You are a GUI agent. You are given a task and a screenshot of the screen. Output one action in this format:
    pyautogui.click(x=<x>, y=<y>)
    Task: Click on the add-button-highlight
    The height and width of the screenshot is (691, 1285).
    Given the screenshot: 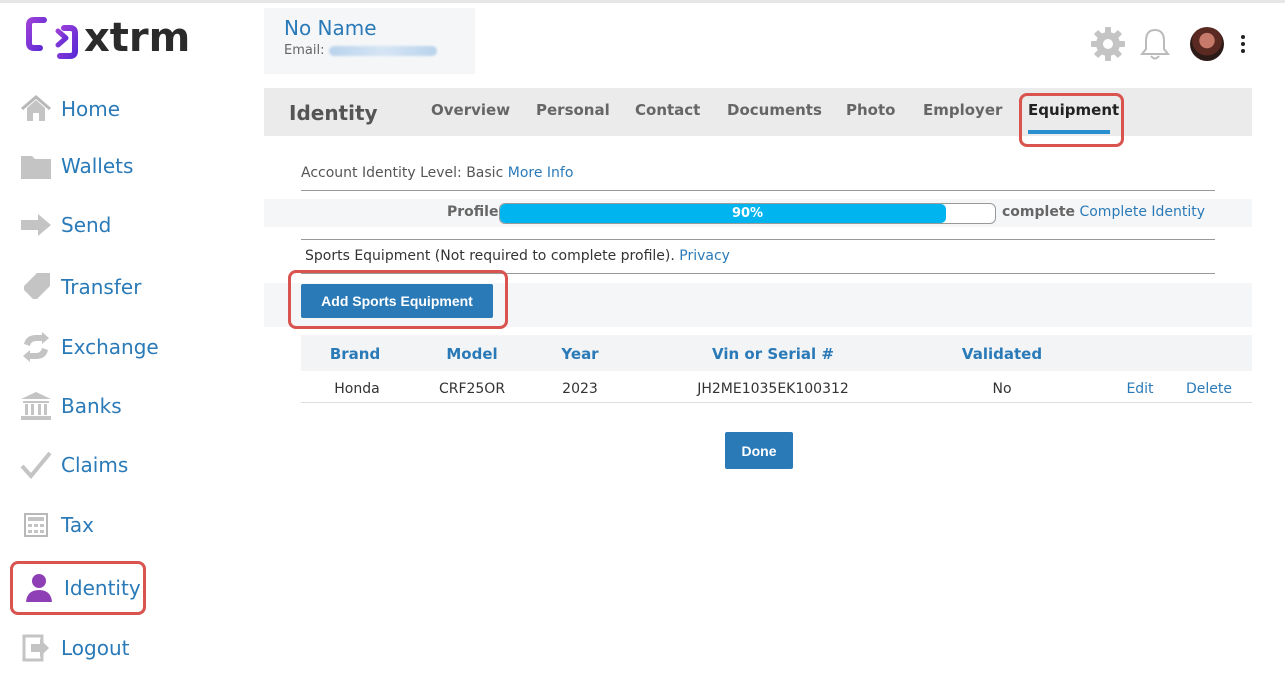 What is the action you would take?
    pyautogui.click(x=398, y=299)
    